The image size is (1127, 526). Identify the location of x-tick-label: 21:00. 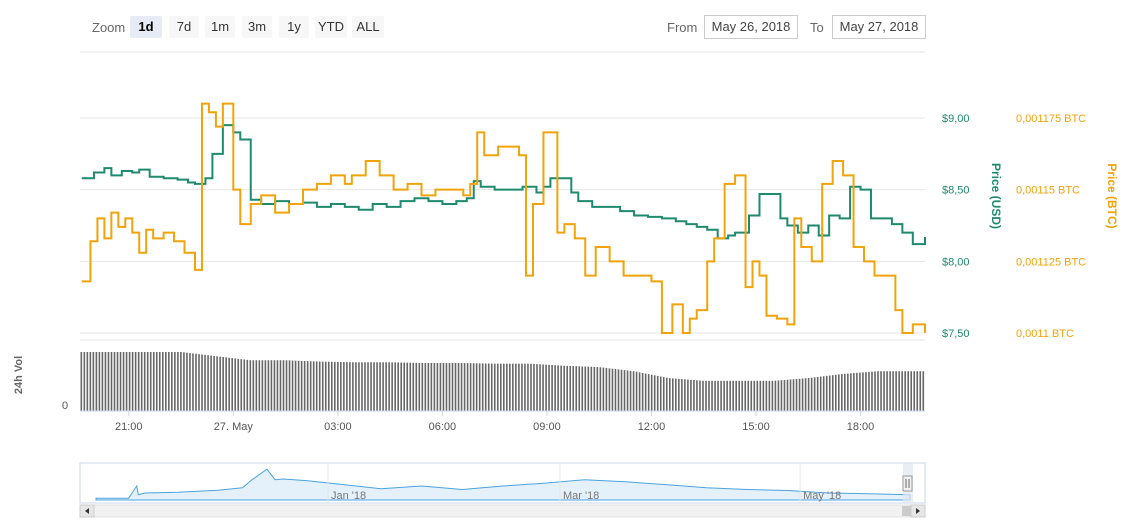
(129, 427).